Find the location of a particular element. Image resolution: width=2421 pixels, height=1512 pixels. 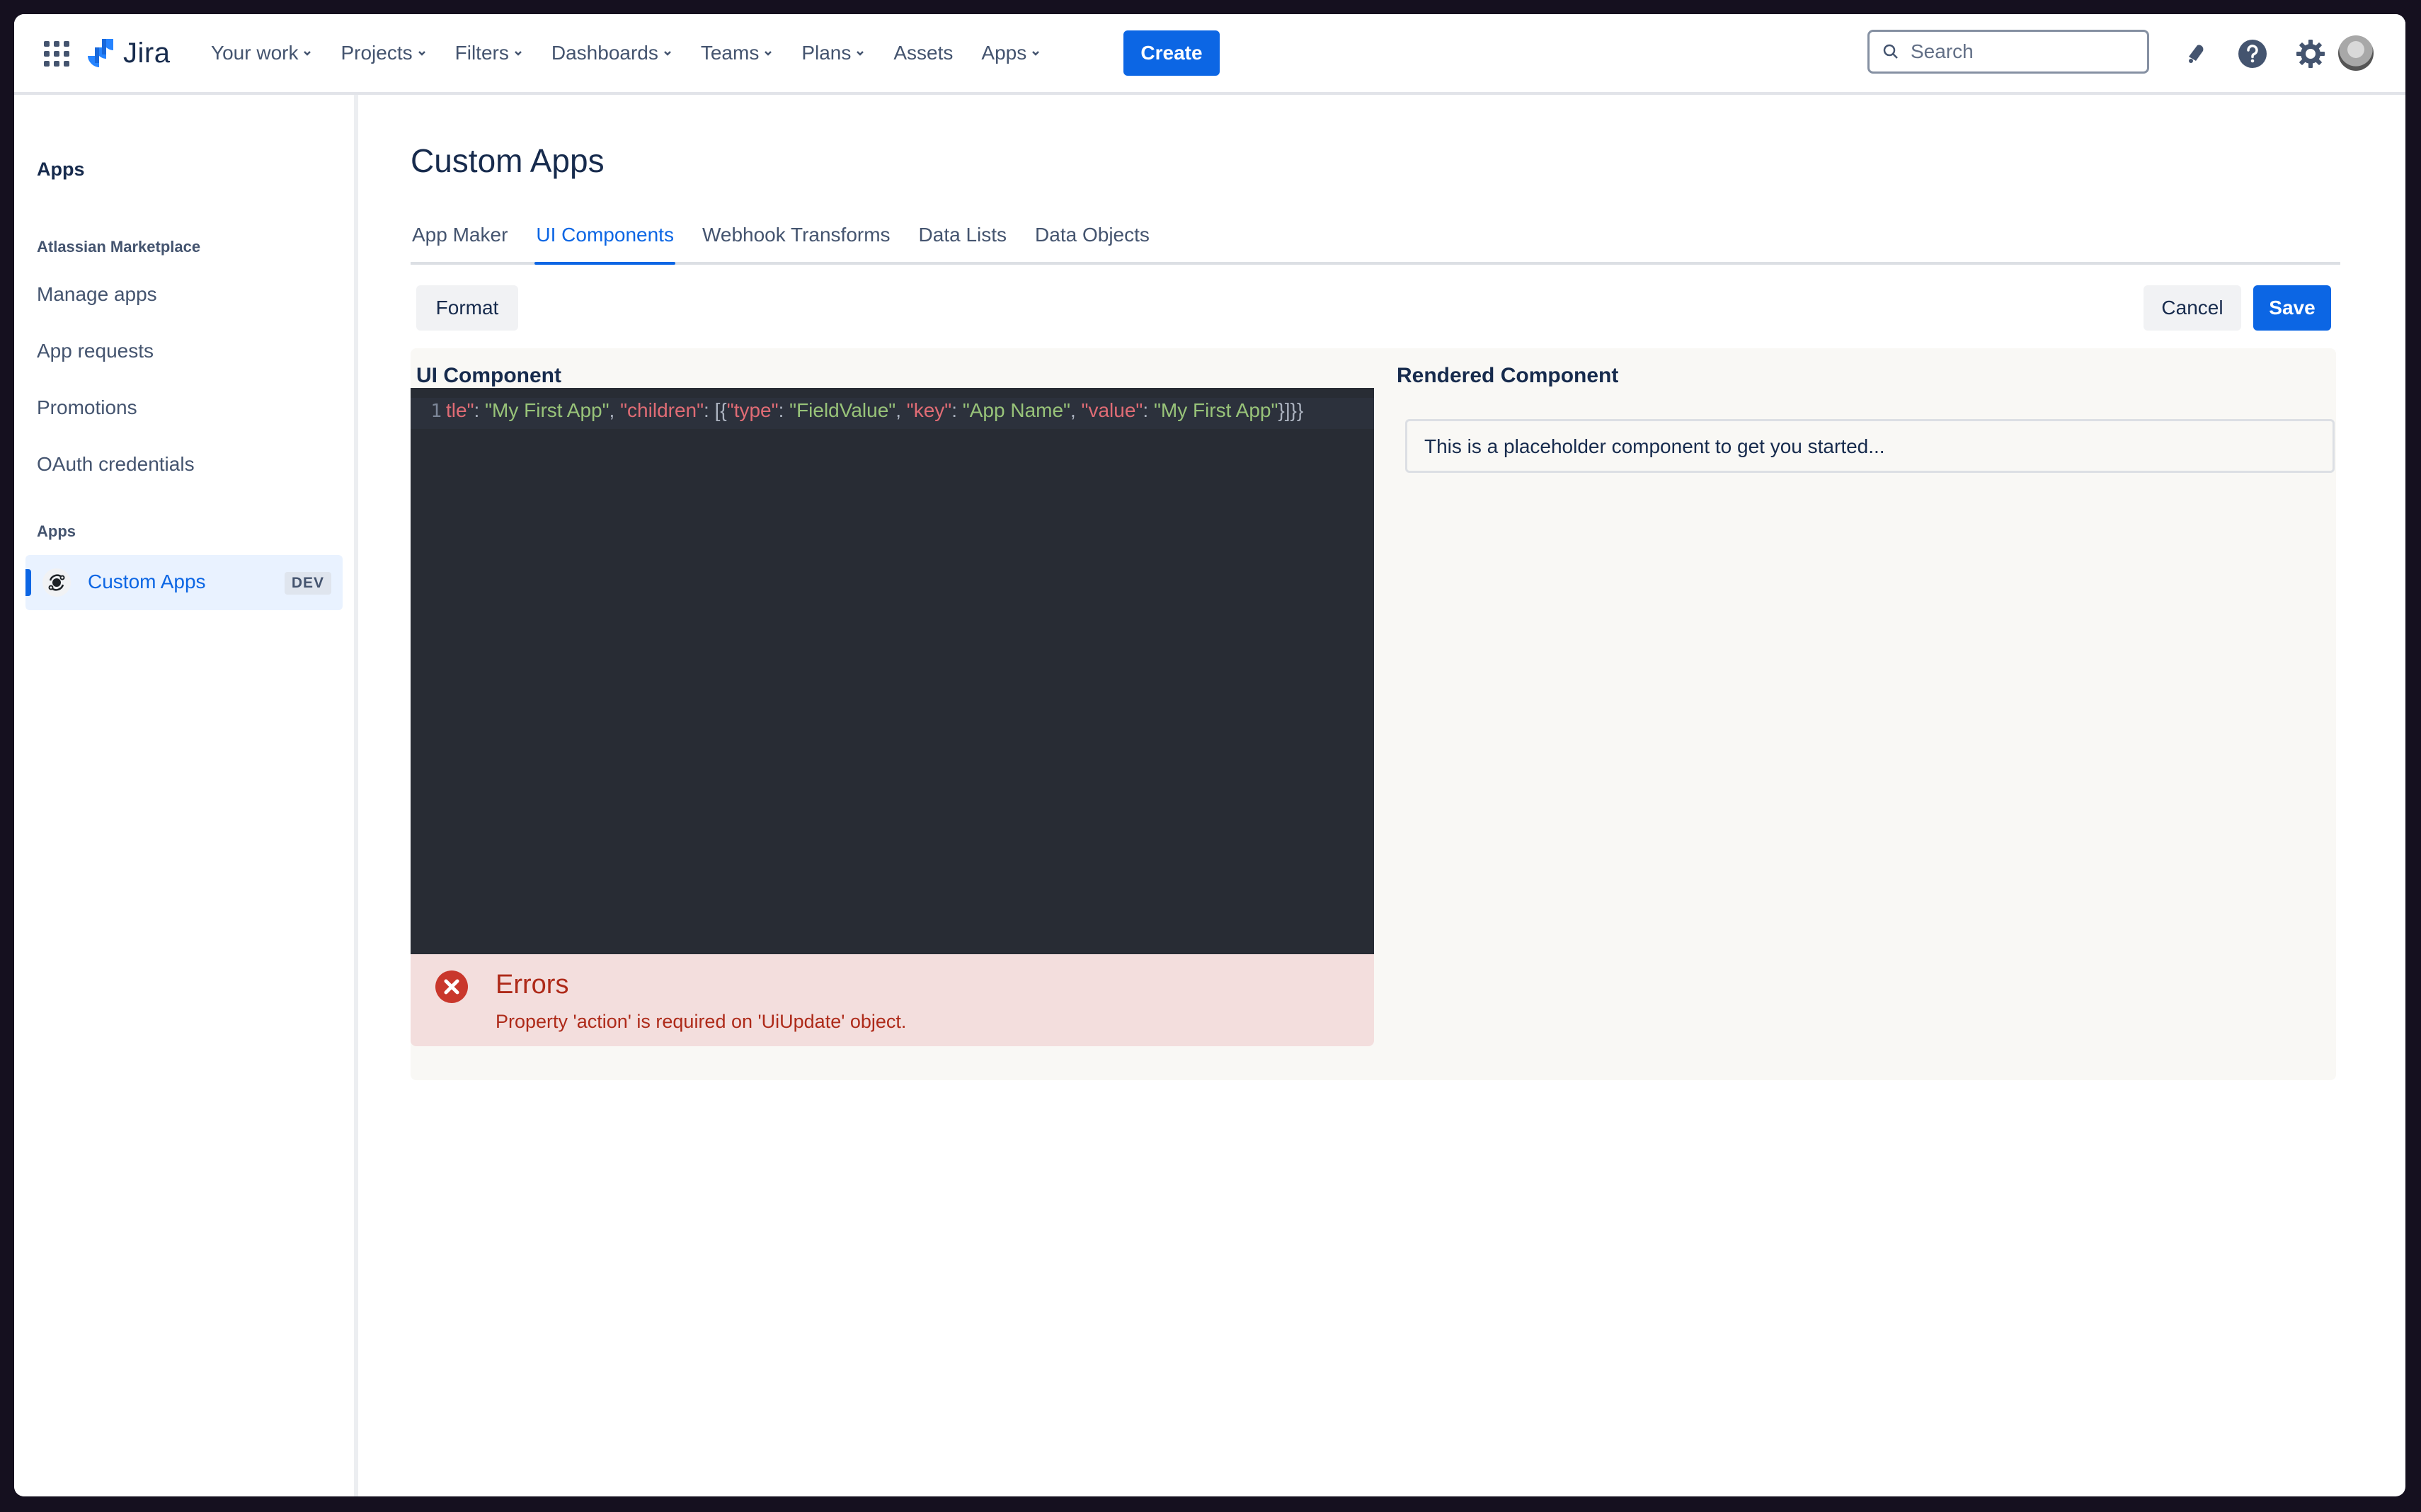

nav-teams: Teams is located at coordinates (737, 53).